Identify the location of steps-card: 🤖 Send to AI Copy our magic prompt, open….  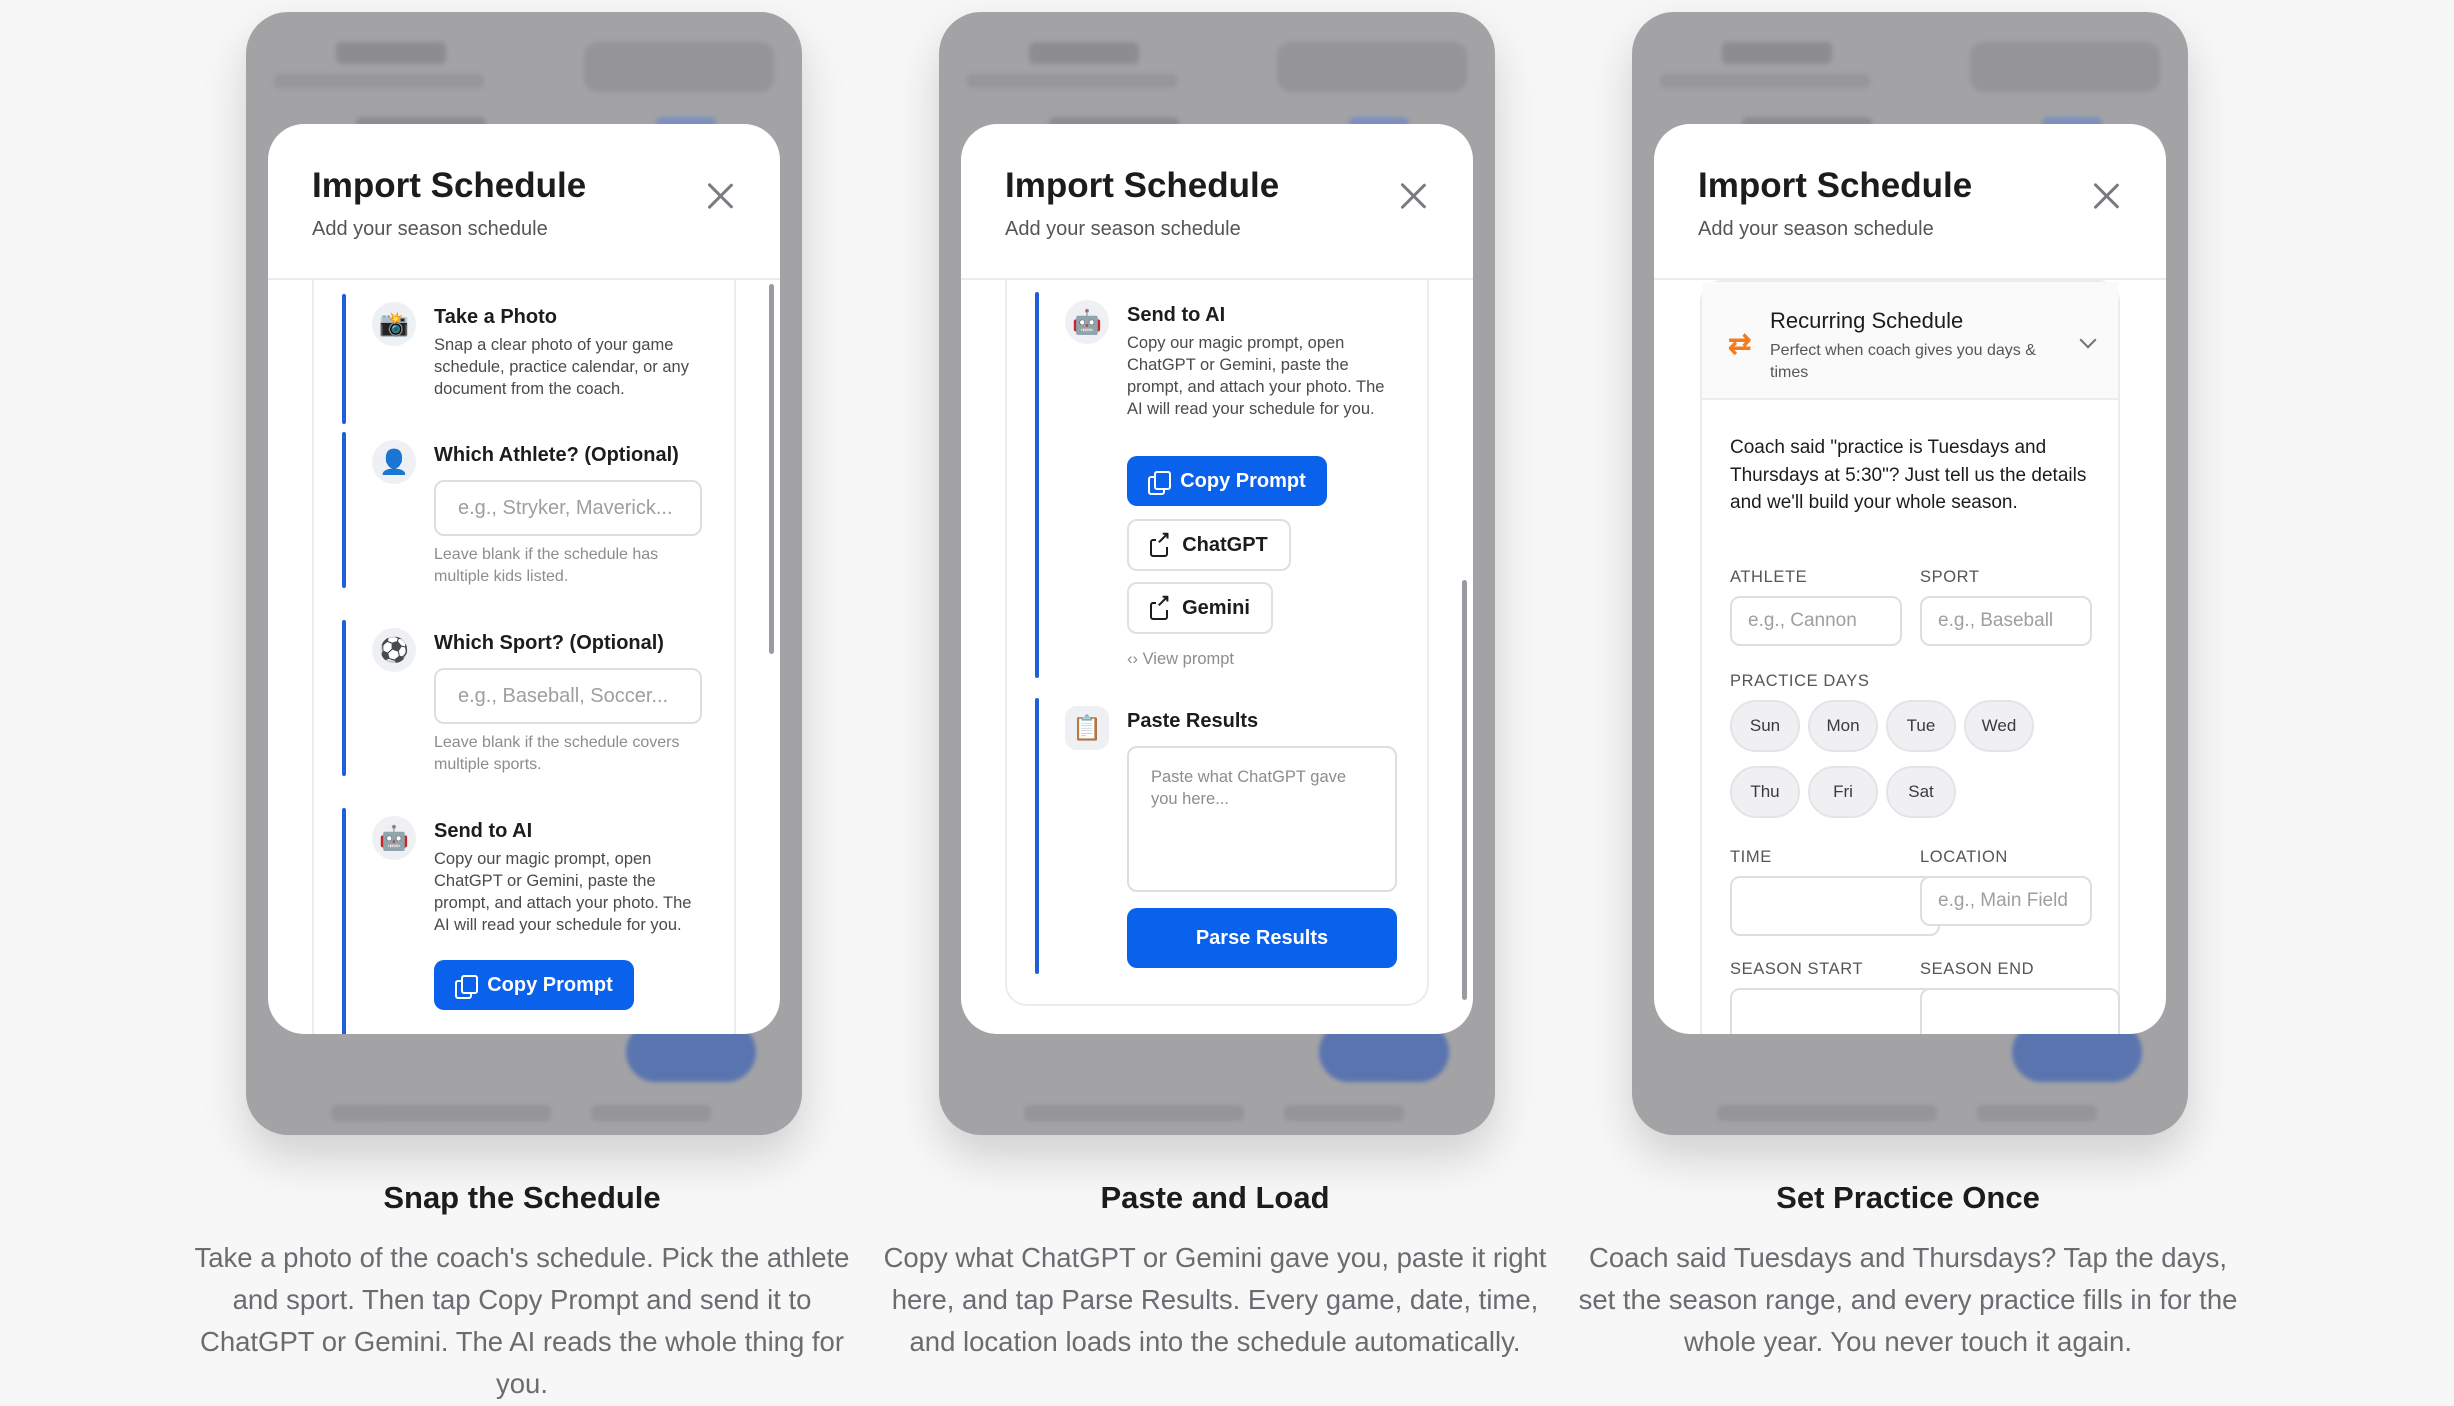
(1217, 643).